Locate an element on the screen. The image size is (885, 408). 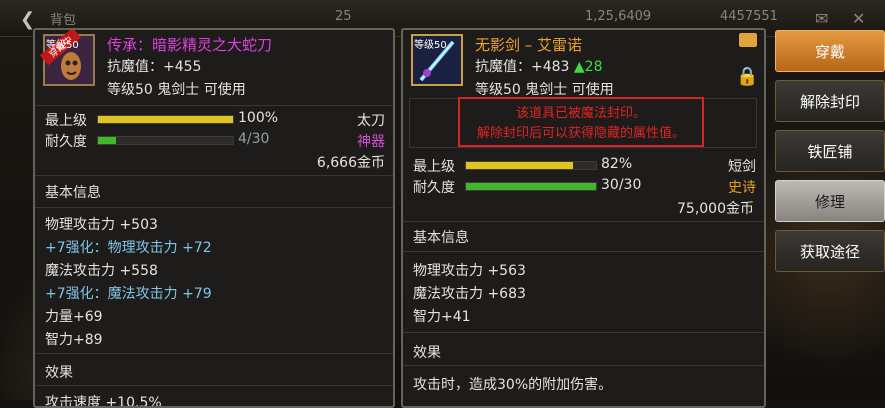
item-icon-wuying-jian: 等级50 is located at coordinates (437, 60).